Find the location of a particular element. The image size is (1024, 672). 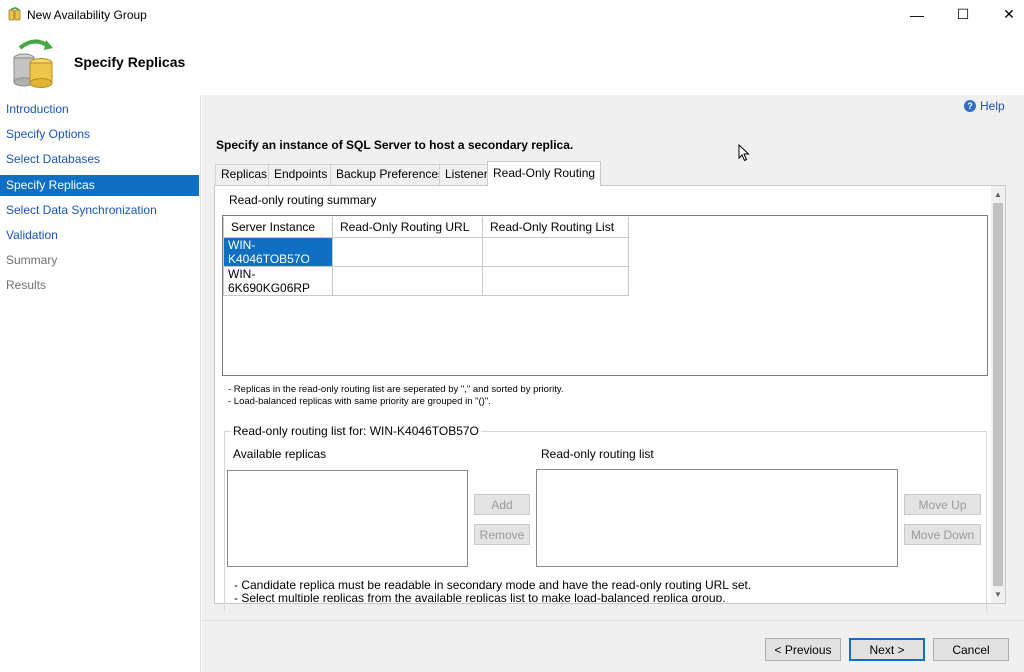

wizard-header: Specify Replicas is located at coordinates (512, 62).